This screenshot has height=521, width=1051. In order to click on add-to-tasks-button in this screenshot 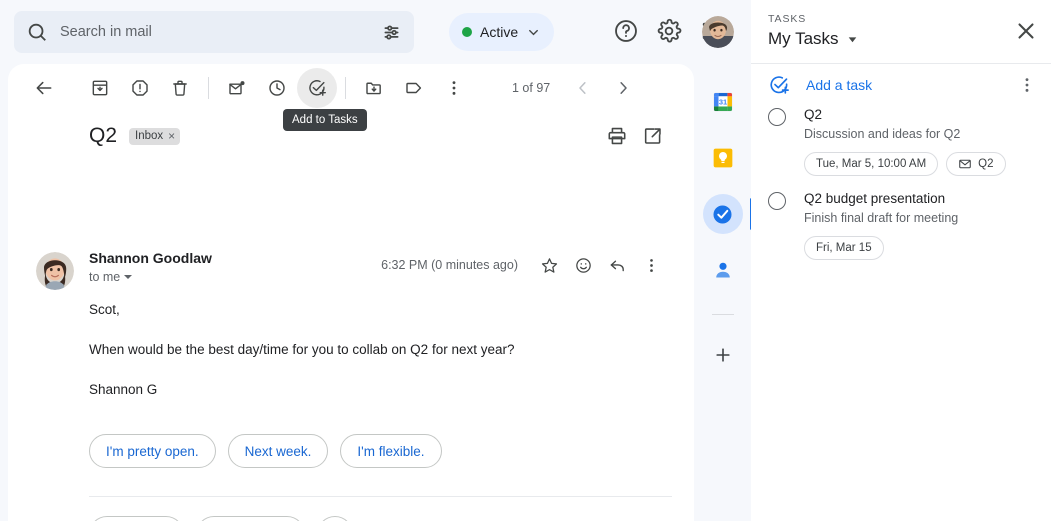, I will do `click(317, 88)`.